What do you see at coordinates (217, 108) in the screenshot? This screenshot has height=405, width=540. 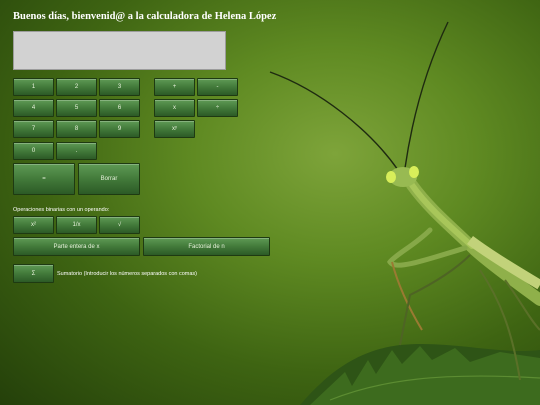 I see `key-divide: ÷` at bounding box center [217, 108].